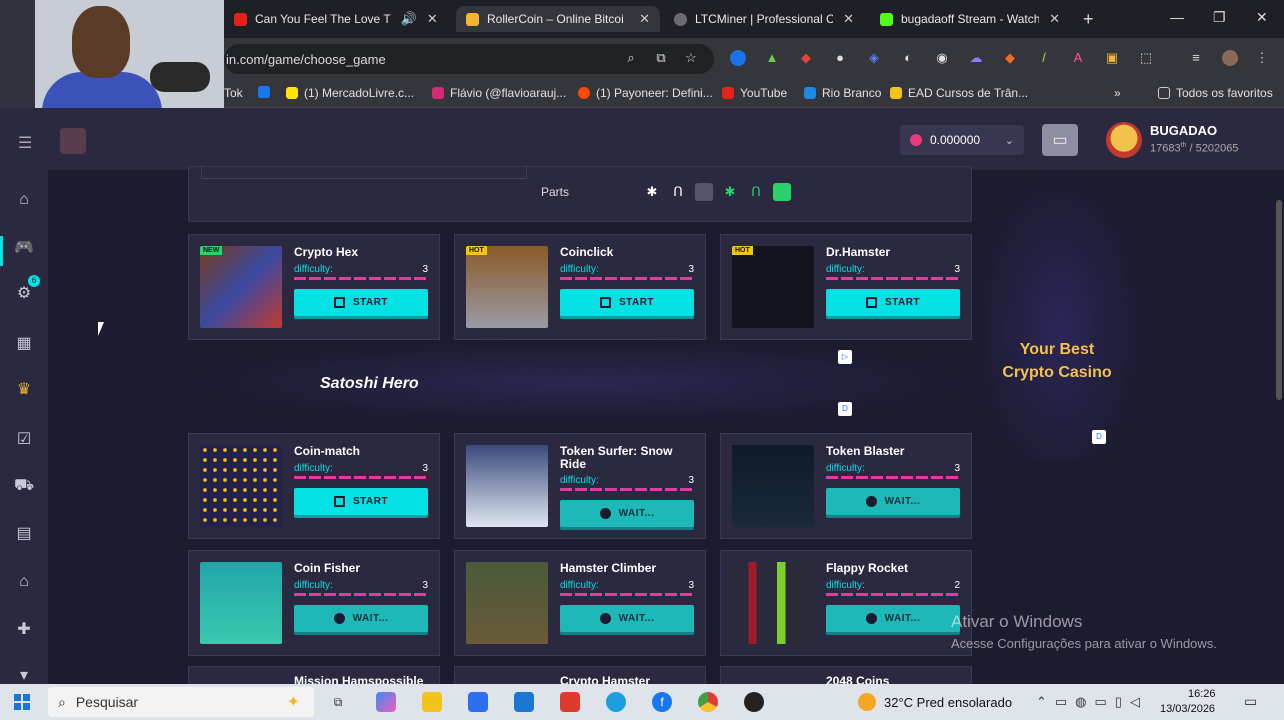  What do you see at coordinates (1112, 58) in the screenshot?
I see `extension-icon: ▣` at bounding box center [1112, 58].